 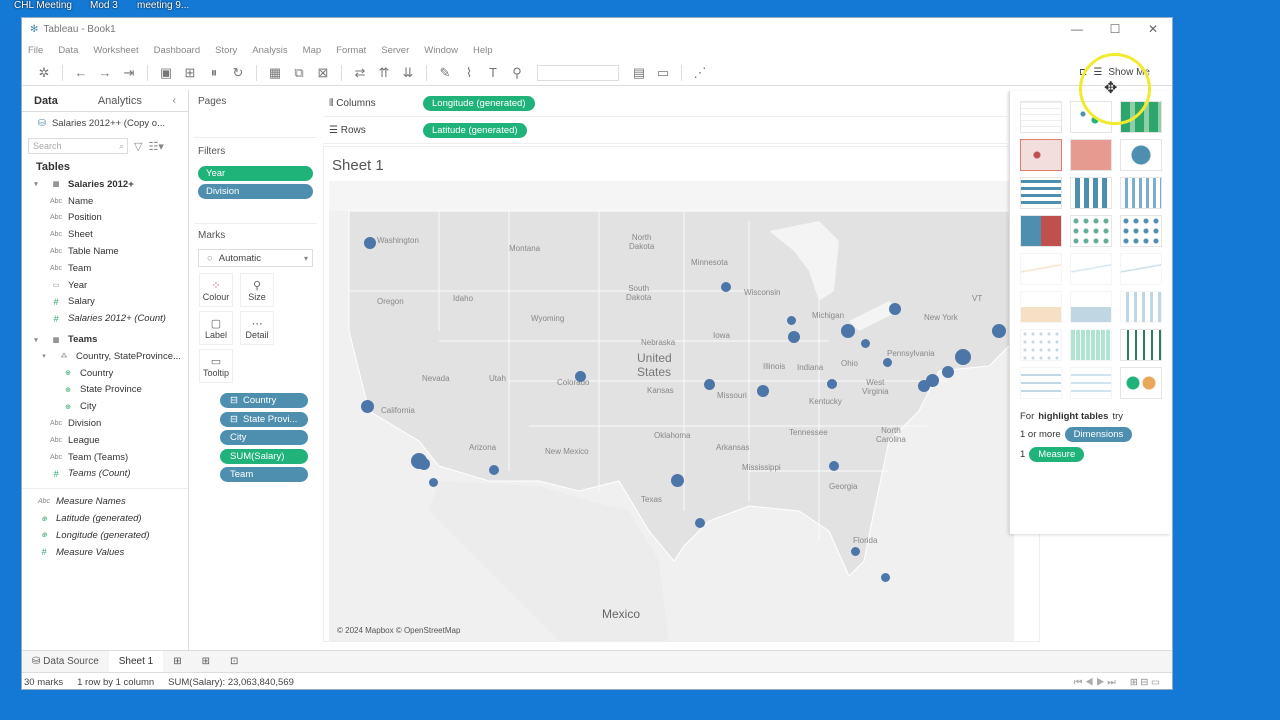 What do you see at coordinates (214, 73) in the screenshot?
I see `pause-updates-icon: ⏸` at bounding box center [214, 73].